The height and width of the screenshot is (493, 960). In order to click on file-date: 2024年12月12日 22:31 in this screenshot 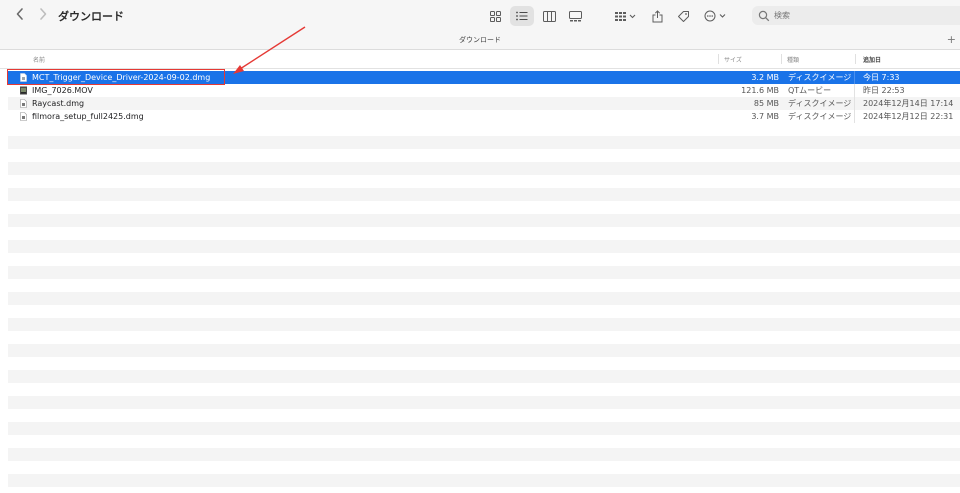, I will do `click(908, 116)`.